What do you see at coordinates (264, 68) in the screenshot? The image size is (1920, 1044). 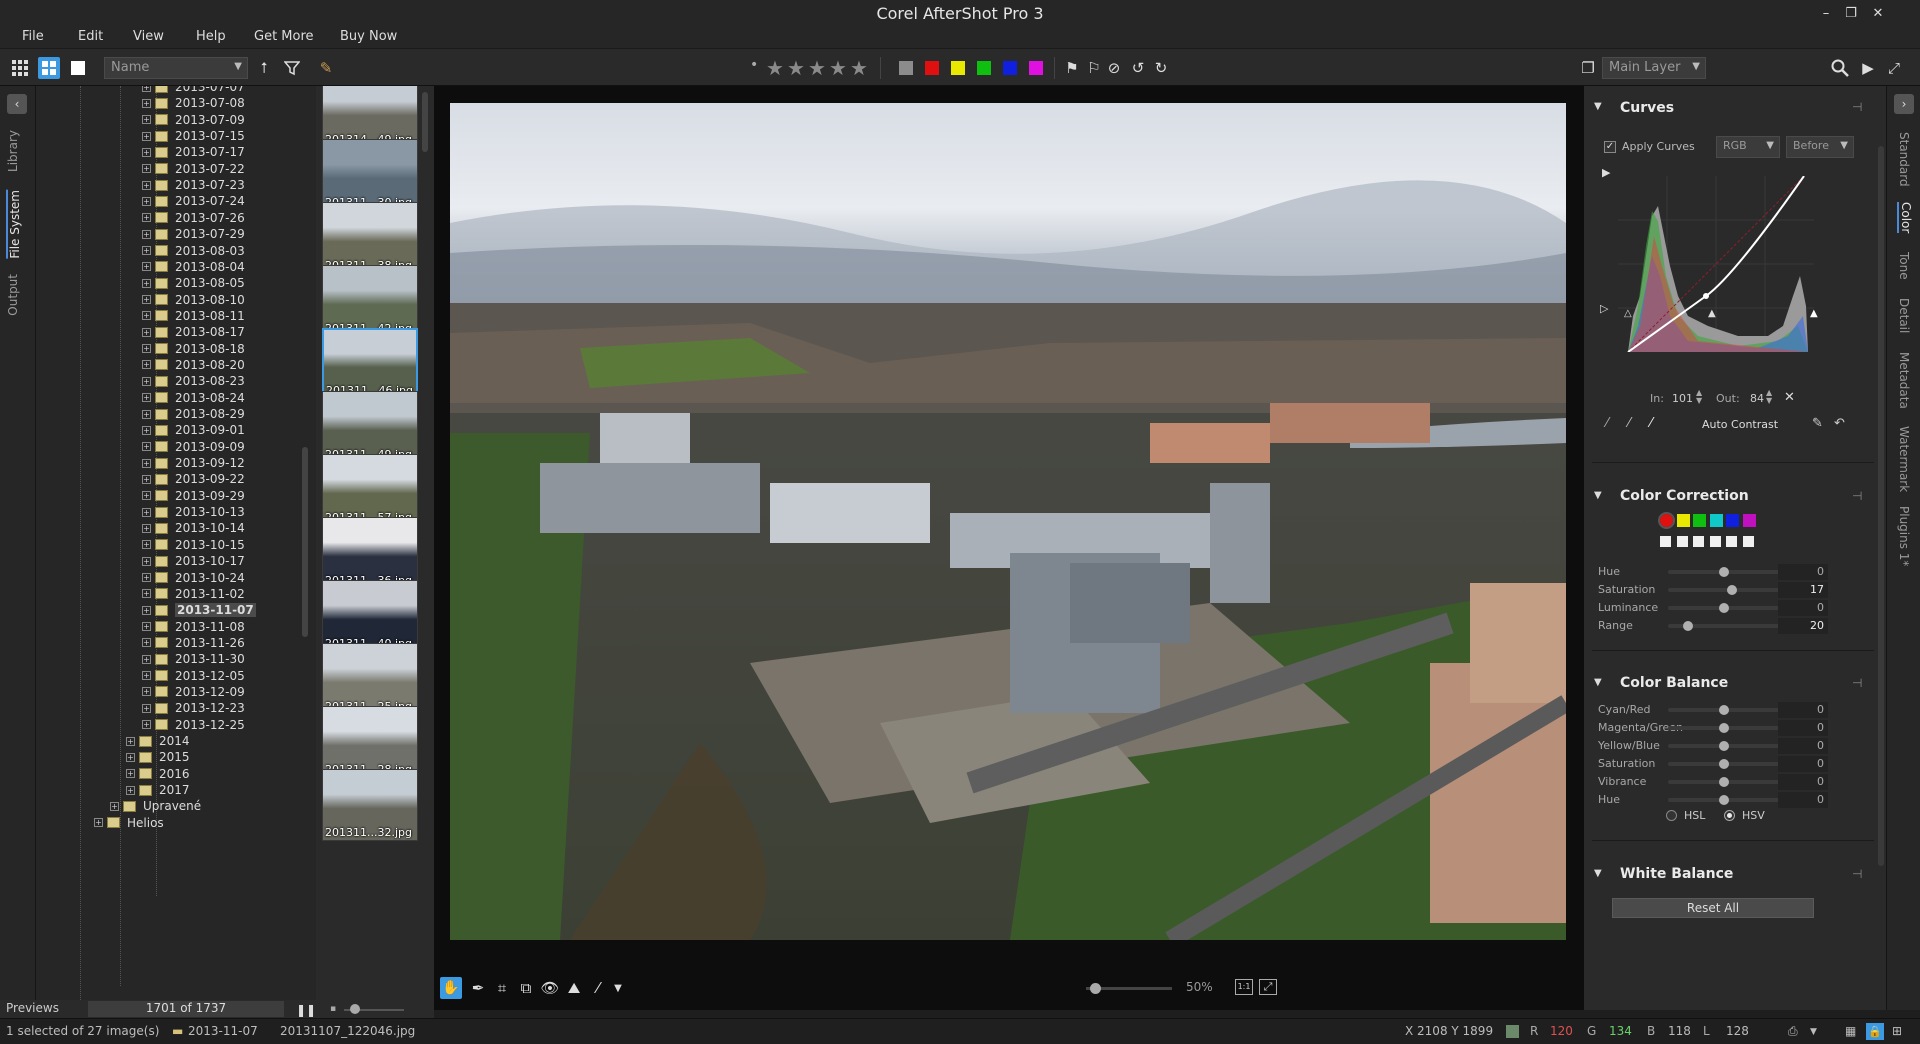 I see `sort-order-icon: ⭡` at bounding box center [264, 68].